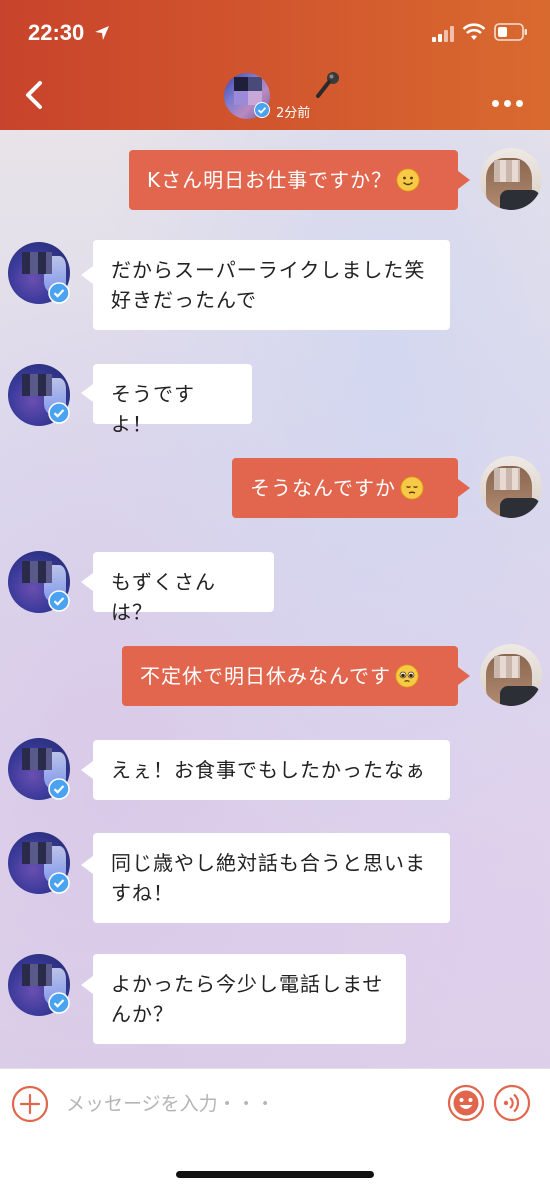 The width and height of the screenshot is (550, 1192). Describe the element at coordinates (56, 32) in the screenshot. I see `status-time: 22:30` at that location.